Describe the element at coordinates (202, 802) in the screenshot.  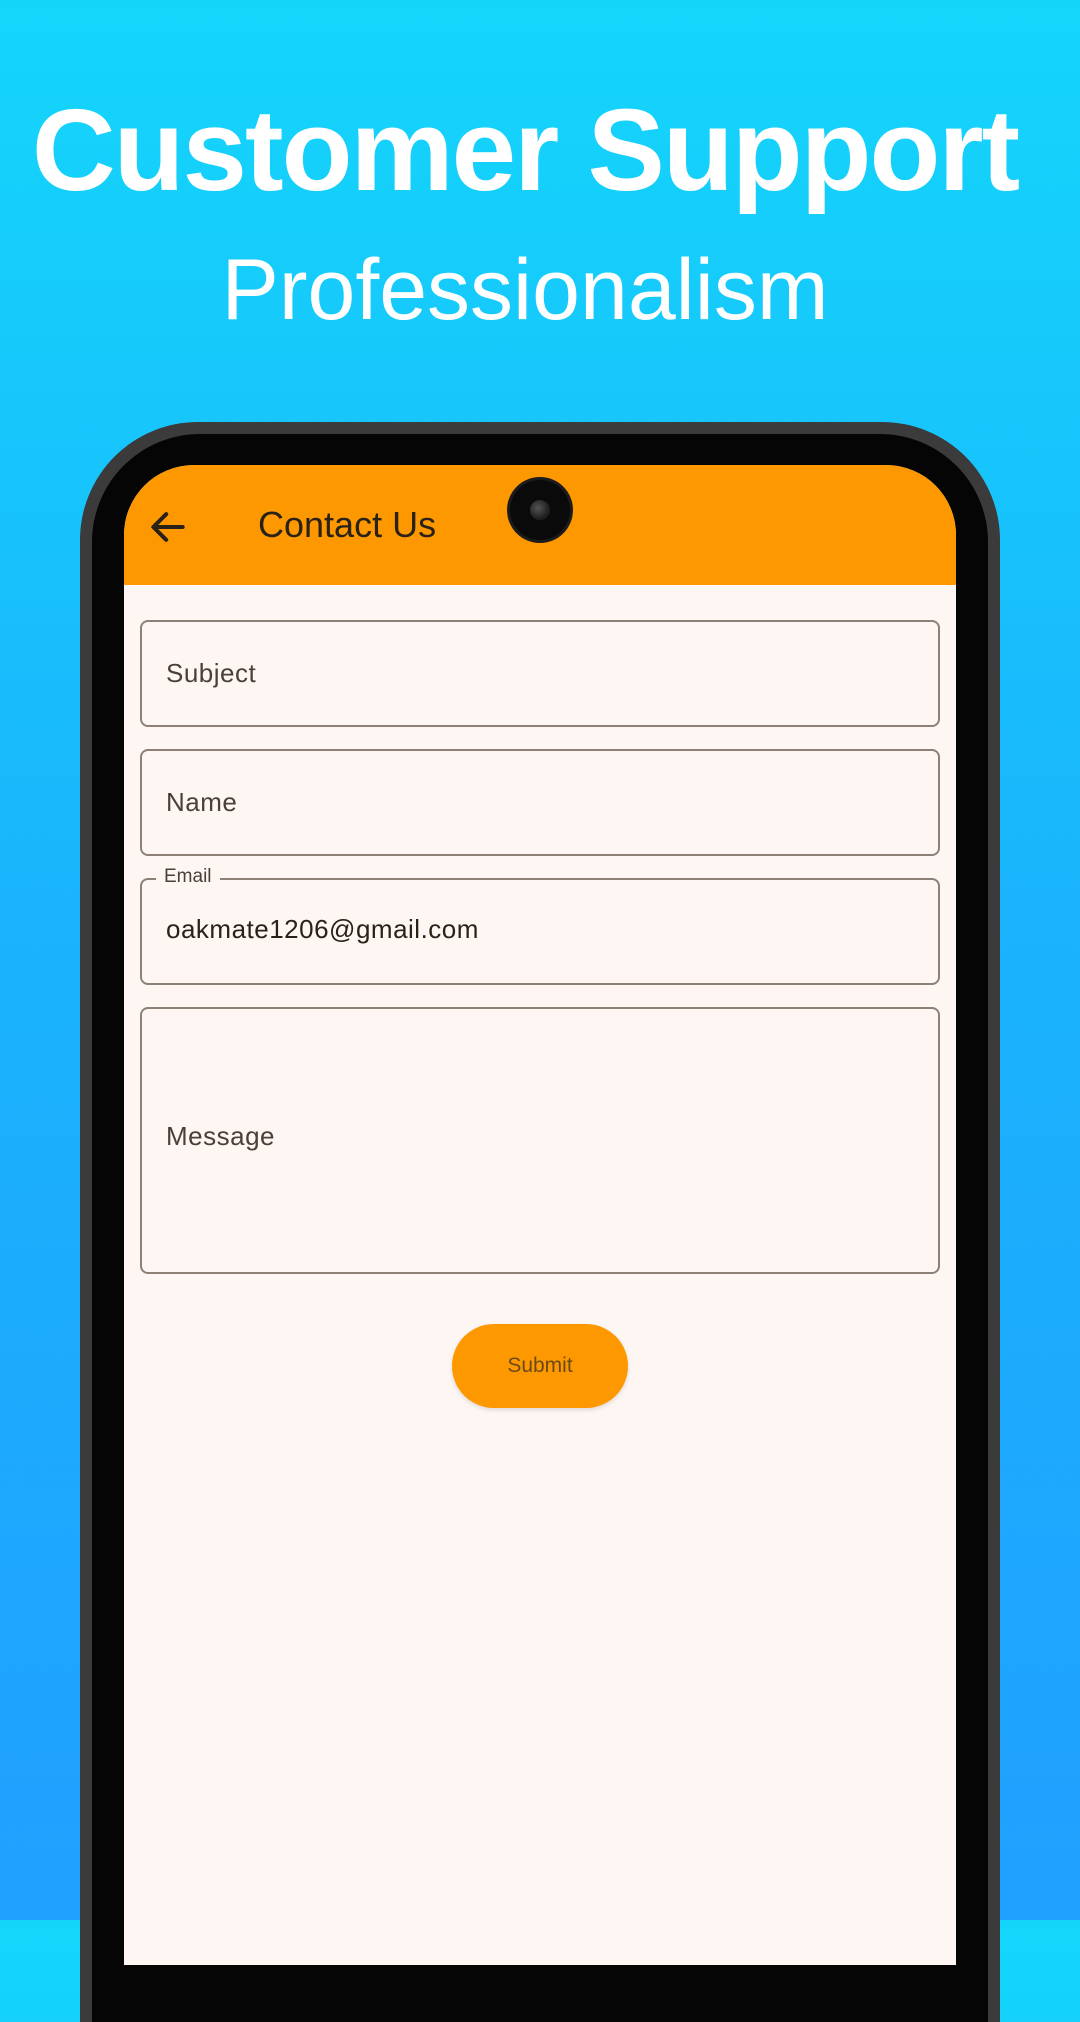
I see `name-placeholder: Name` at that location.